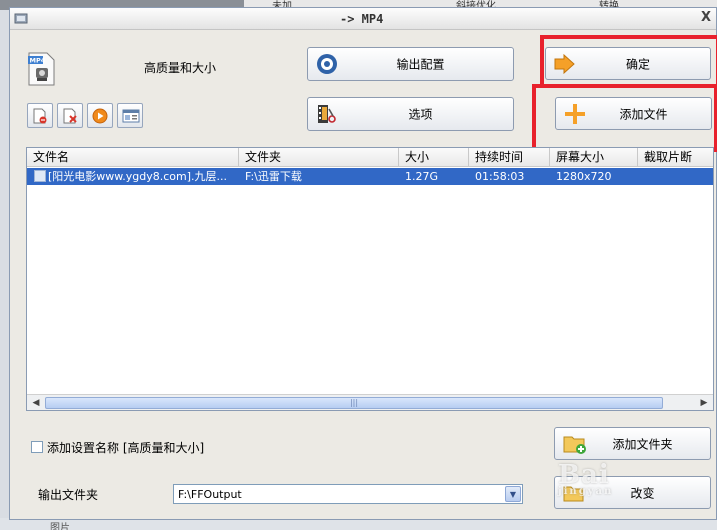 The image size is (717, 530). Describe the element at coordinates (180, 68) in the screenshot. I see `profile-name: 高质量和大小` at that location.